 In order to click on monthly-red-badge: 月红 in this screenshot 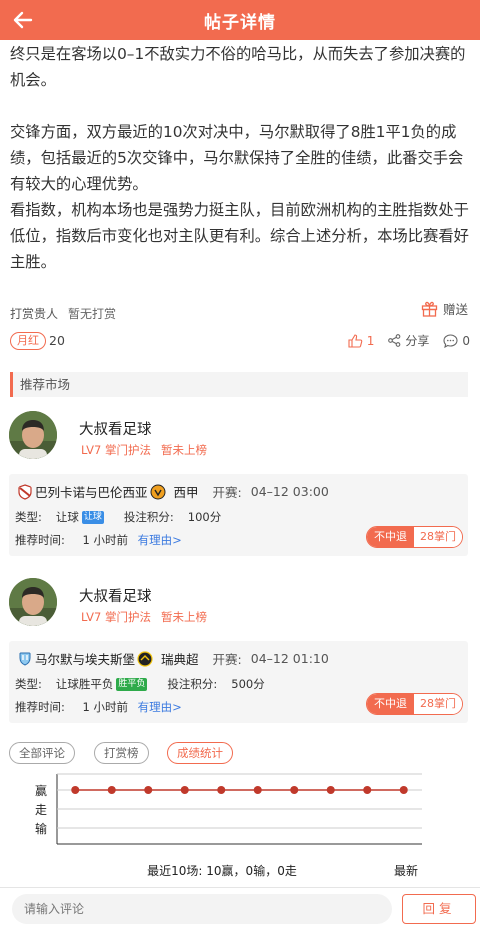, I will do `click(28, 341)`.